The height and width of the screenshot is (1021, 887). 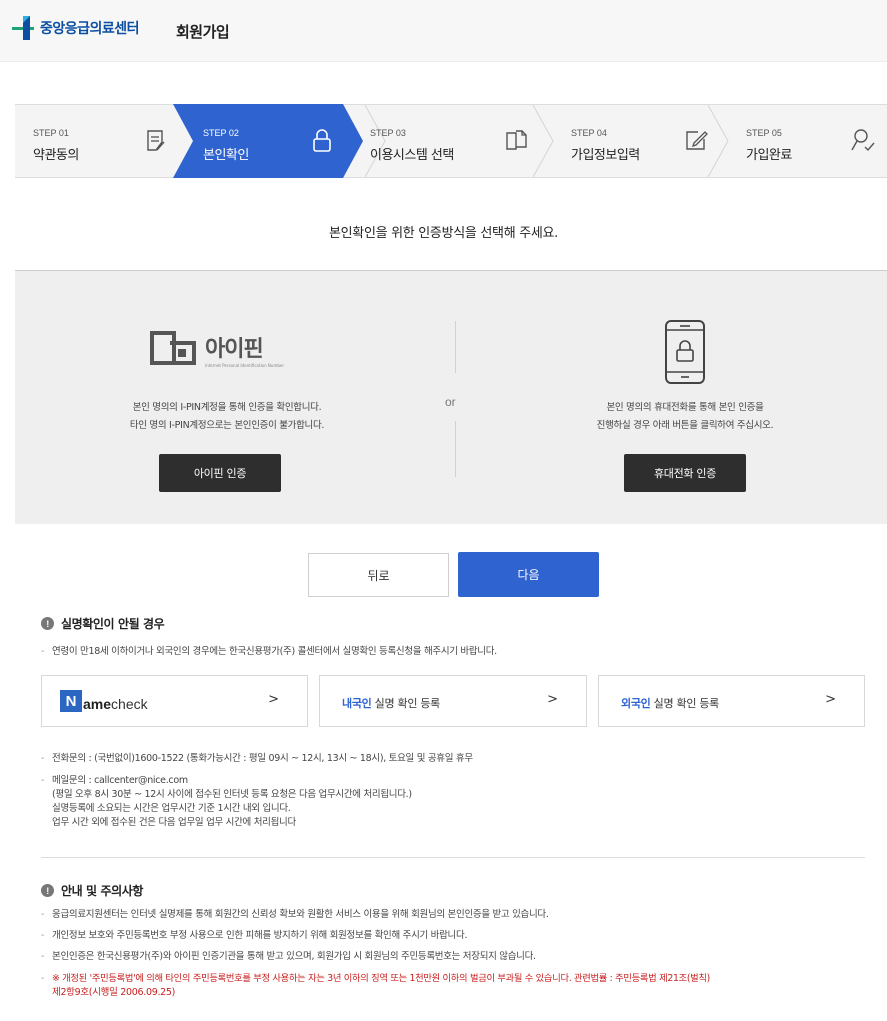 I want to click on step-number: STEP 04, so click(x=589, y=133).